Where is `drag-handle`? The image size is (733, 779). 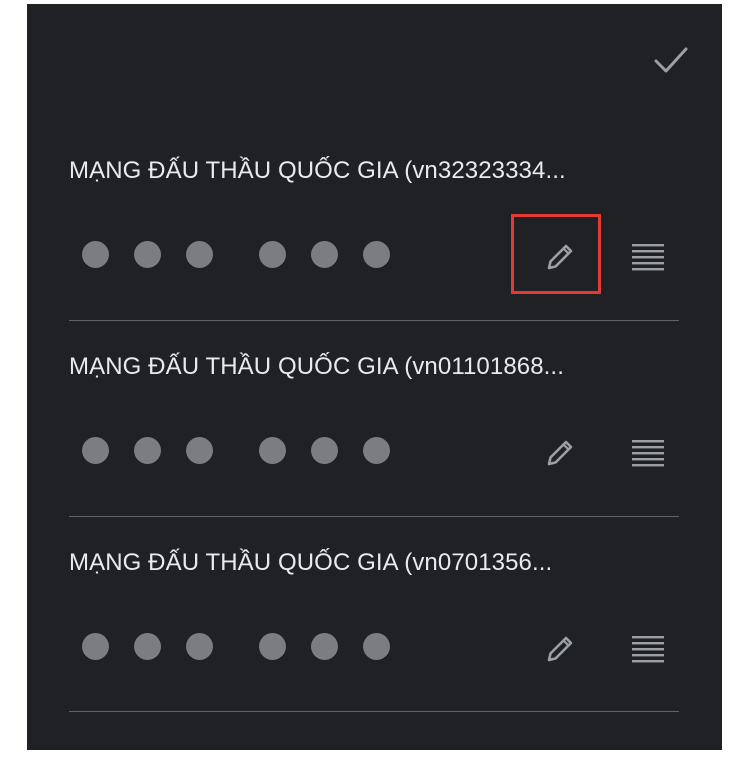
drag-handle is located at coordinates (648, 649).